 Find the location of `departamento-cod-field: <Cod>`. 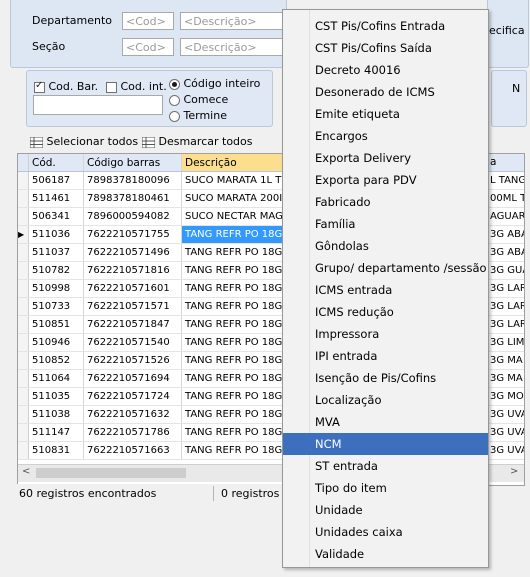

departamento-cod-field: <Cod> is located at coordinates (148, 21).